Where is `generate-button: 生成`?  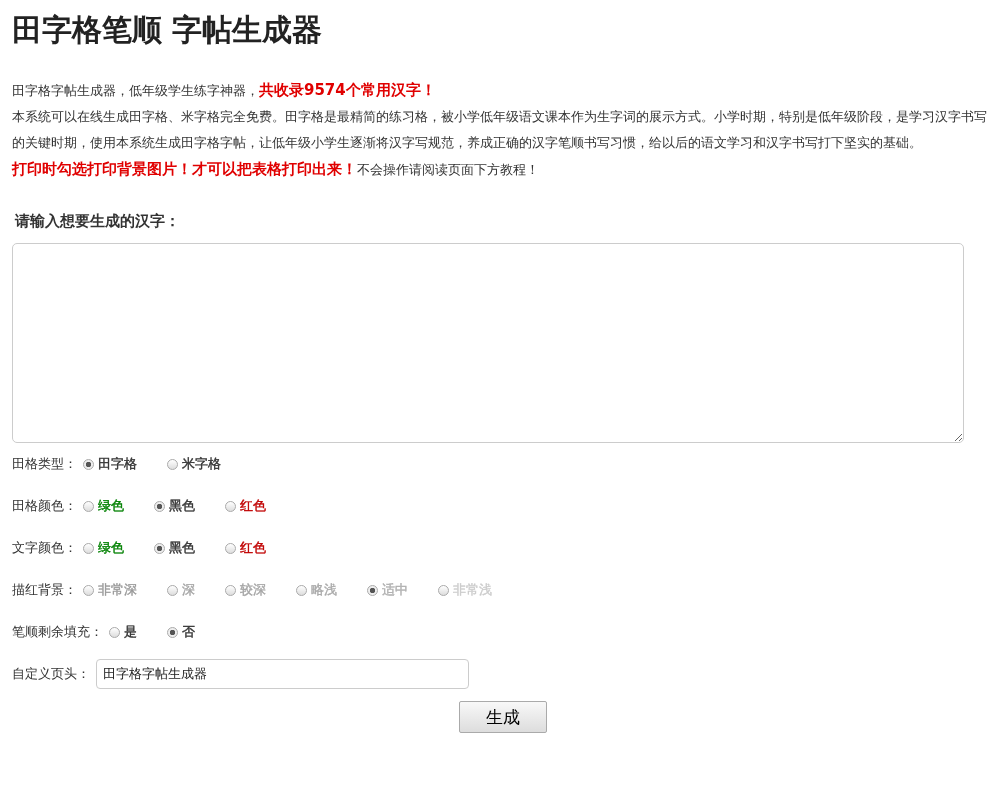 generate-button: 生成 is located at coordinates (503, 717).